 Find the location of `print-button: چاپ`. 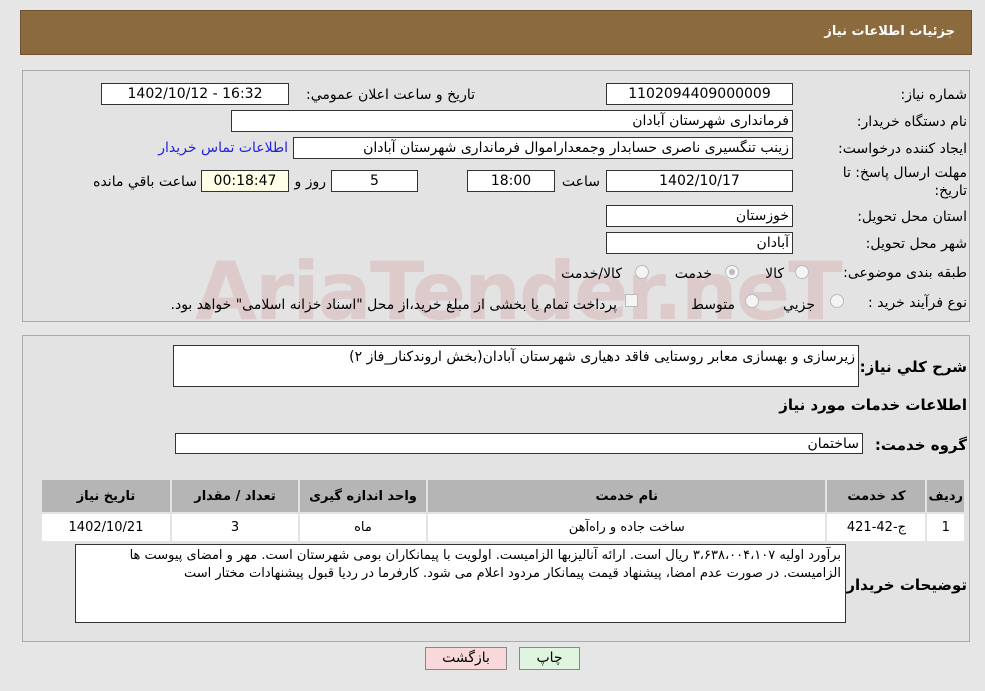

print-button: چاپ is located at coordinates (549, 658).